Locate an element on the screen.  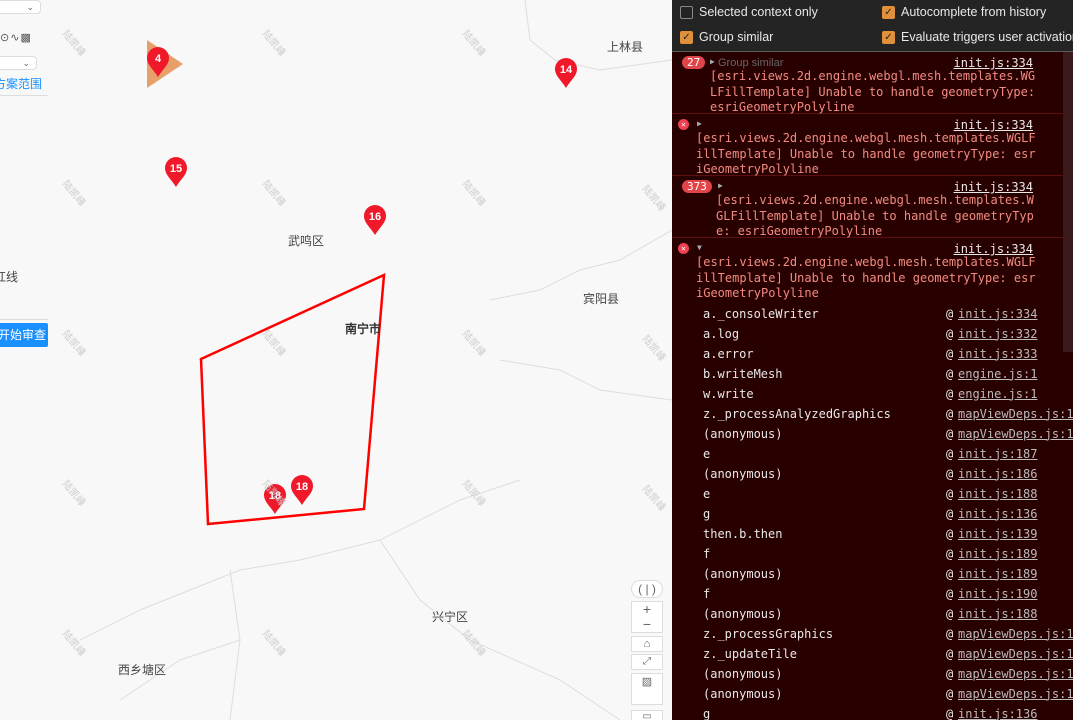
stack-source-link: init.js:190 is located at coordinates (997, 594).